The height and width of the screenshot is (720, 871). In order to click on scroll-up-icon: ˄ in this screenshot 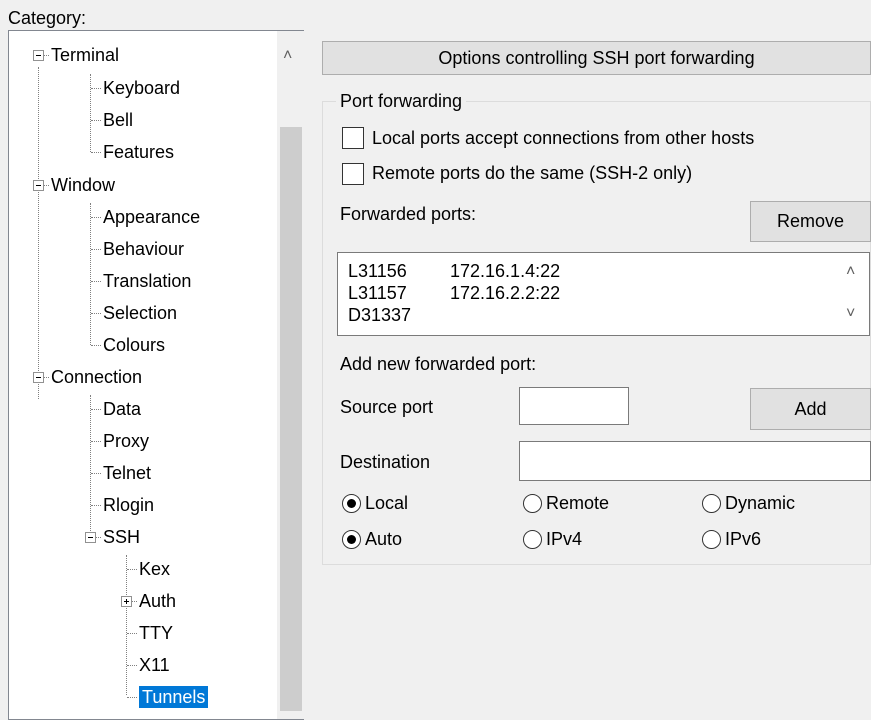, I will do `click(287, 56)`.